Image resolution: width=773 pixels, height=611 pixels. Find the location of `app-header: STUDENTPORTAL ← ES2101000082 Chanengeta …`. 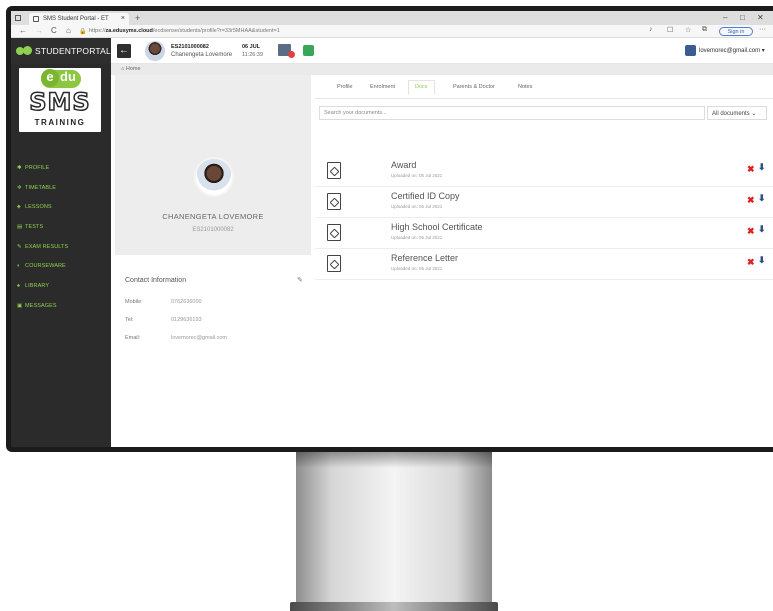

app-header: STUDENTPORTAL ← ES2101000082 Chanengeta … is located at coordinates (392, 51).